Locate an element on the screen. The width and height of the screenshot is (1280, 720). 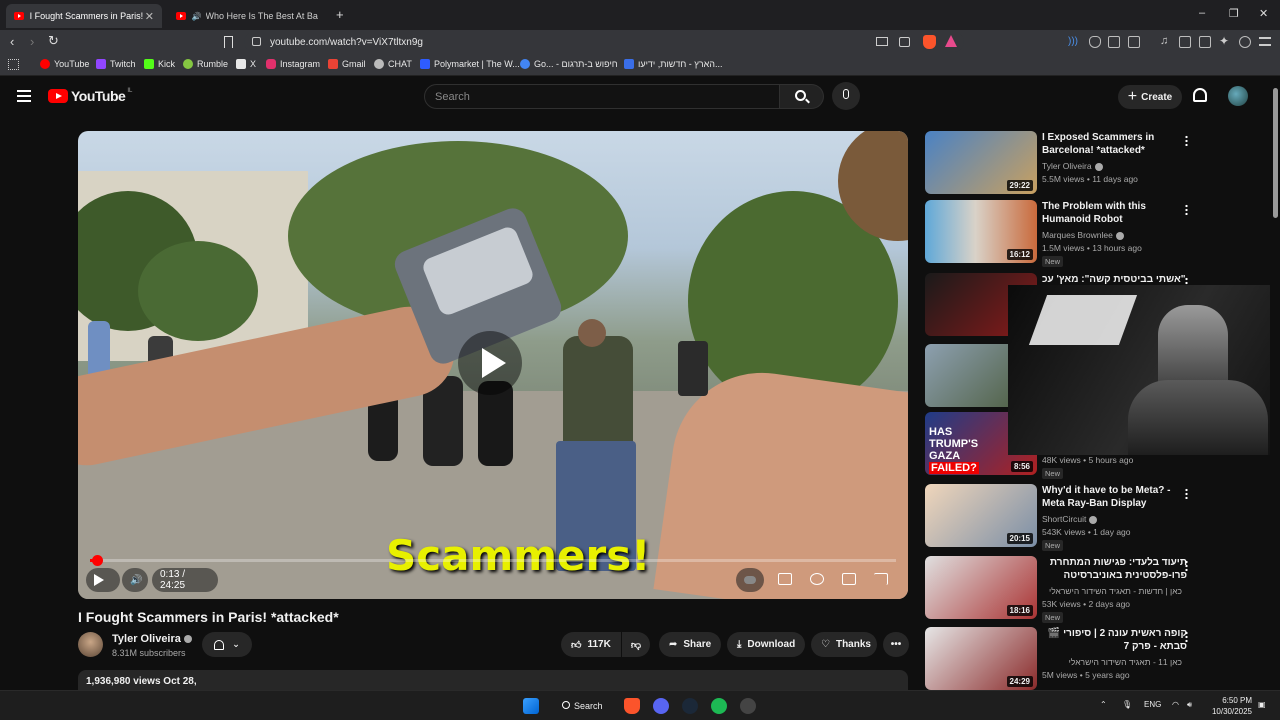
video-thumbnail: 20:15 is located at coordinates (981, 515).